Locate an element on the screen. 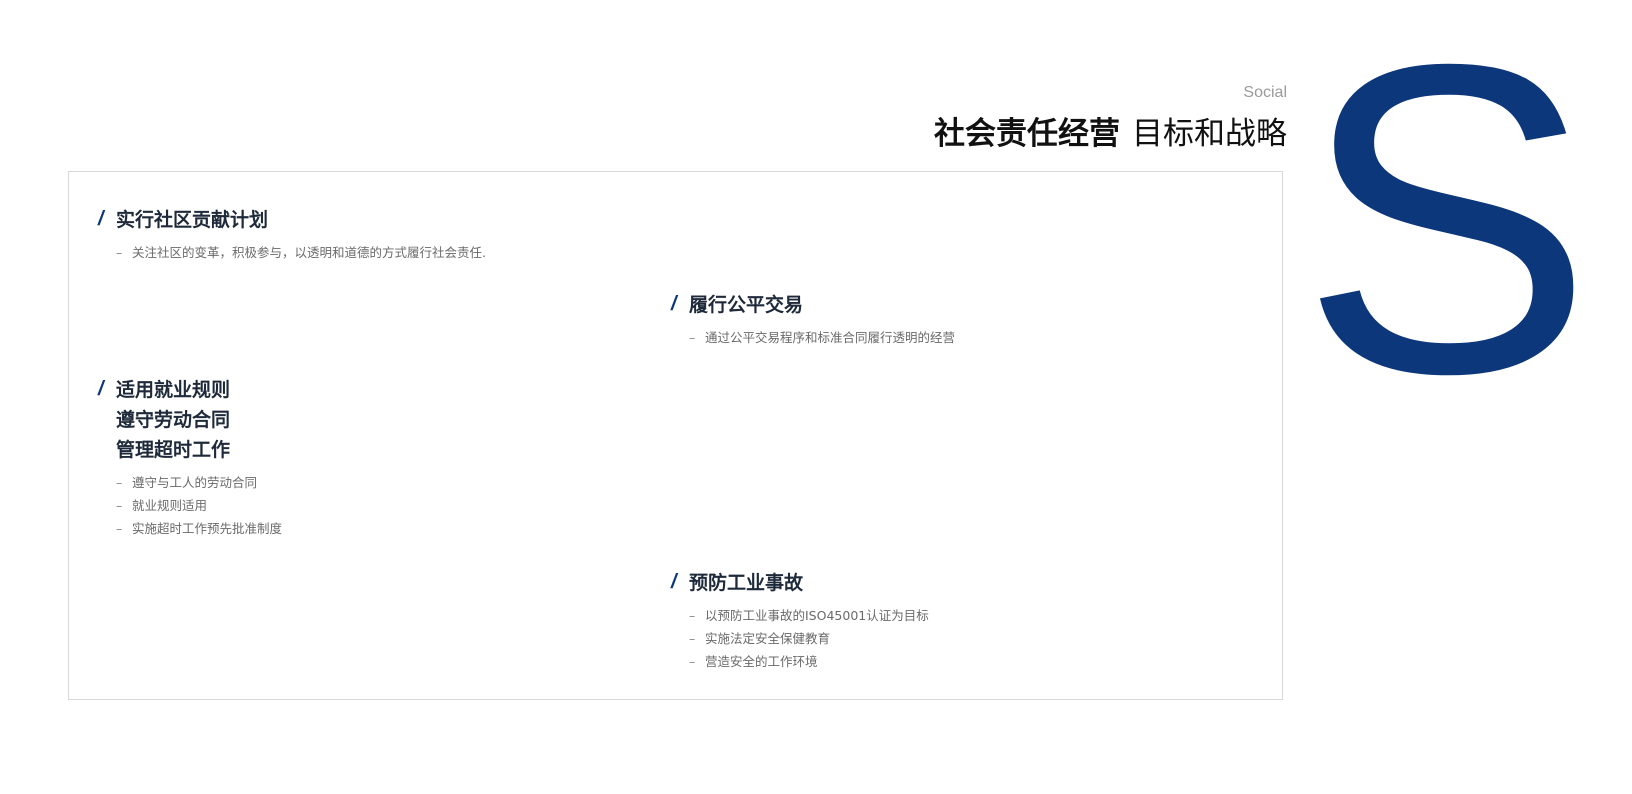  bullet-text: 实施法定安全保健教育 is located at coordinates (768, 638).